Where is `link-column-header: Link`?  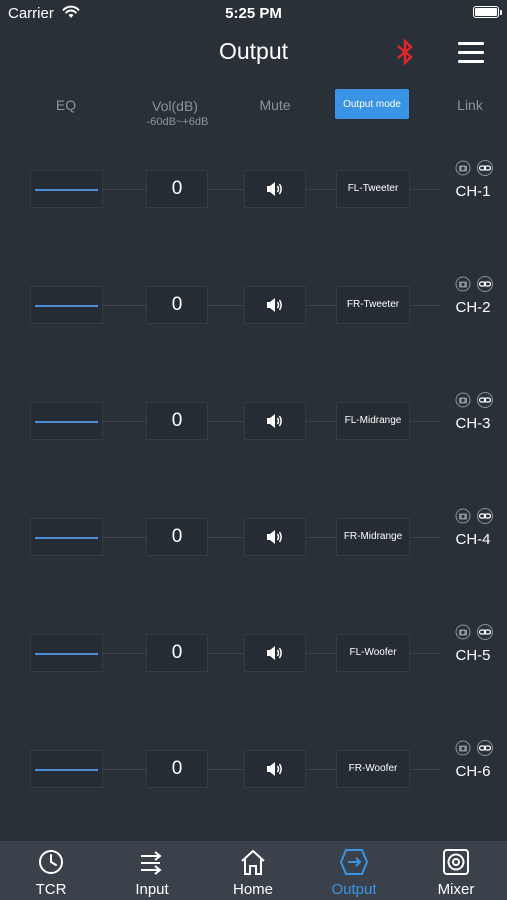 link-column-header: Link is located at coordinates (470, 105).